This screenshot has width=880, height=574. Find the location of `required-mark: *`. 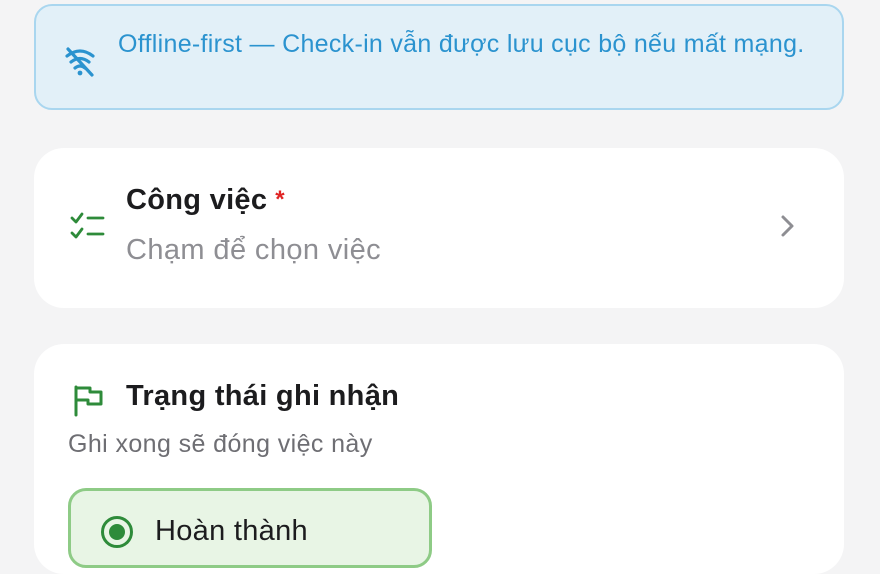

required-mark: * is located at coordinates (280, 199).